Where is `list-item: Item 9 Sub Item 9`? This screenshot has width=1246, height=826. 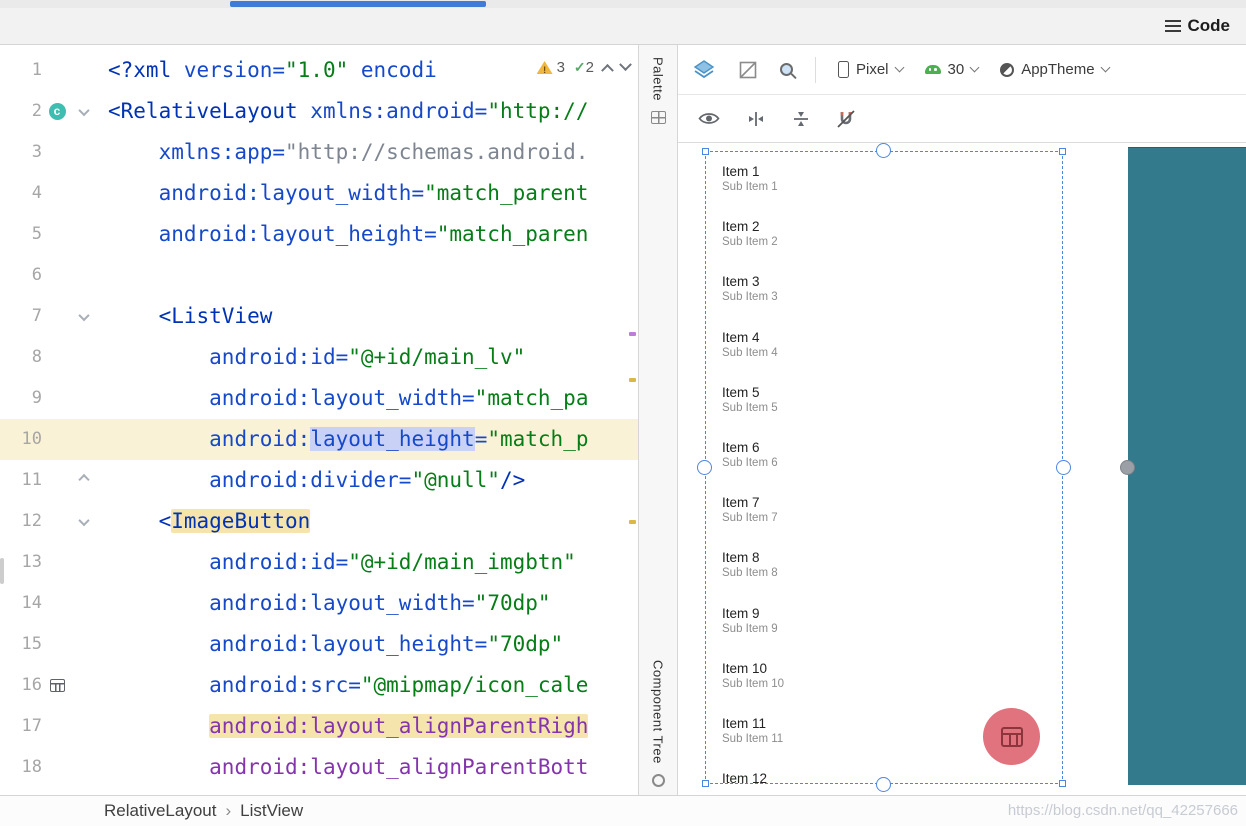
list-item: Item 9 Sub Item 9 is located at coordinates (892, 633).